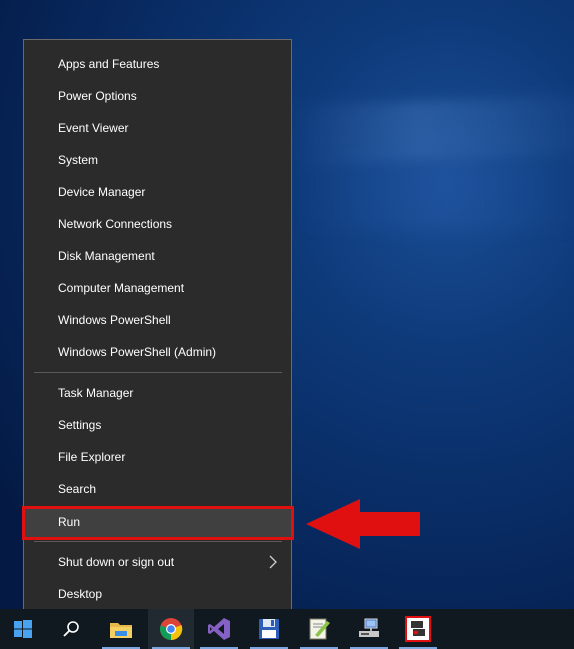  I want to click on notepad-plus-icon, so click(319, 629).